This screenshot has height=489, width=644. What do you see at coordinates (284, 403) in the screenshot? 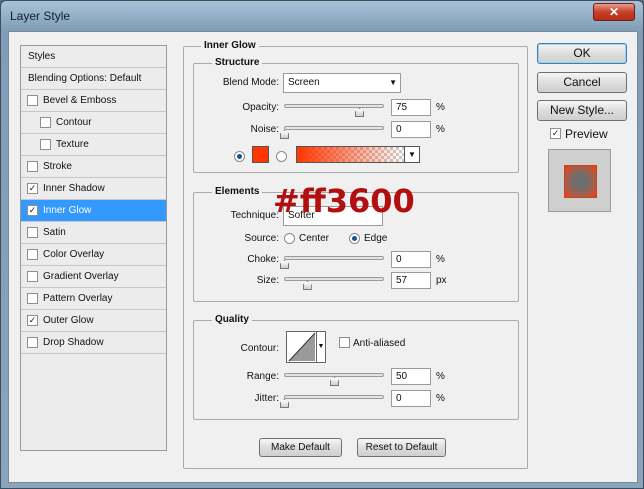
I see `jitter-slider-thumb` at bounding box center [284, 403].